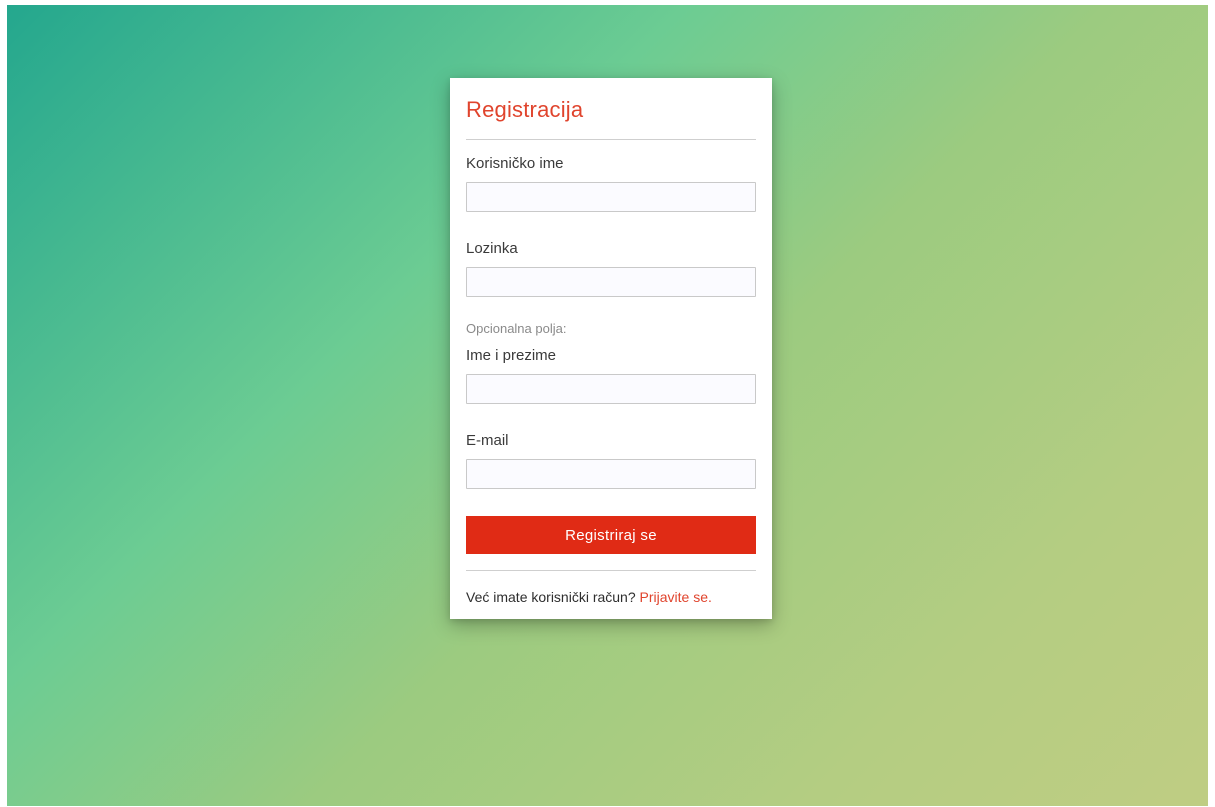 The width and height of the screenshot is (1215, 807). I want to click on email-label: E-mail, so click(487, 440).